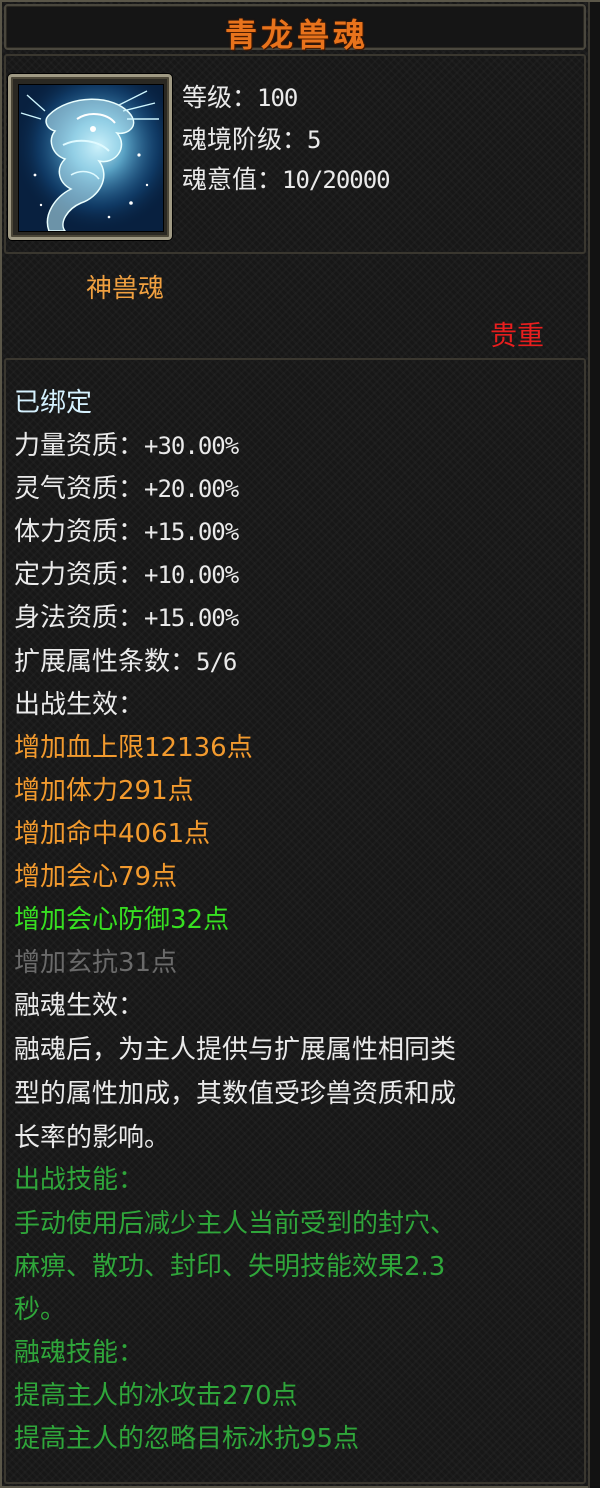 This screenshot has width=600, height=1488. What do you see at coordinates (96, 963) in the screenshot?
I see `battle-effect-item-inactive: 增加玄抗31点` at bounding box center [96, 963].